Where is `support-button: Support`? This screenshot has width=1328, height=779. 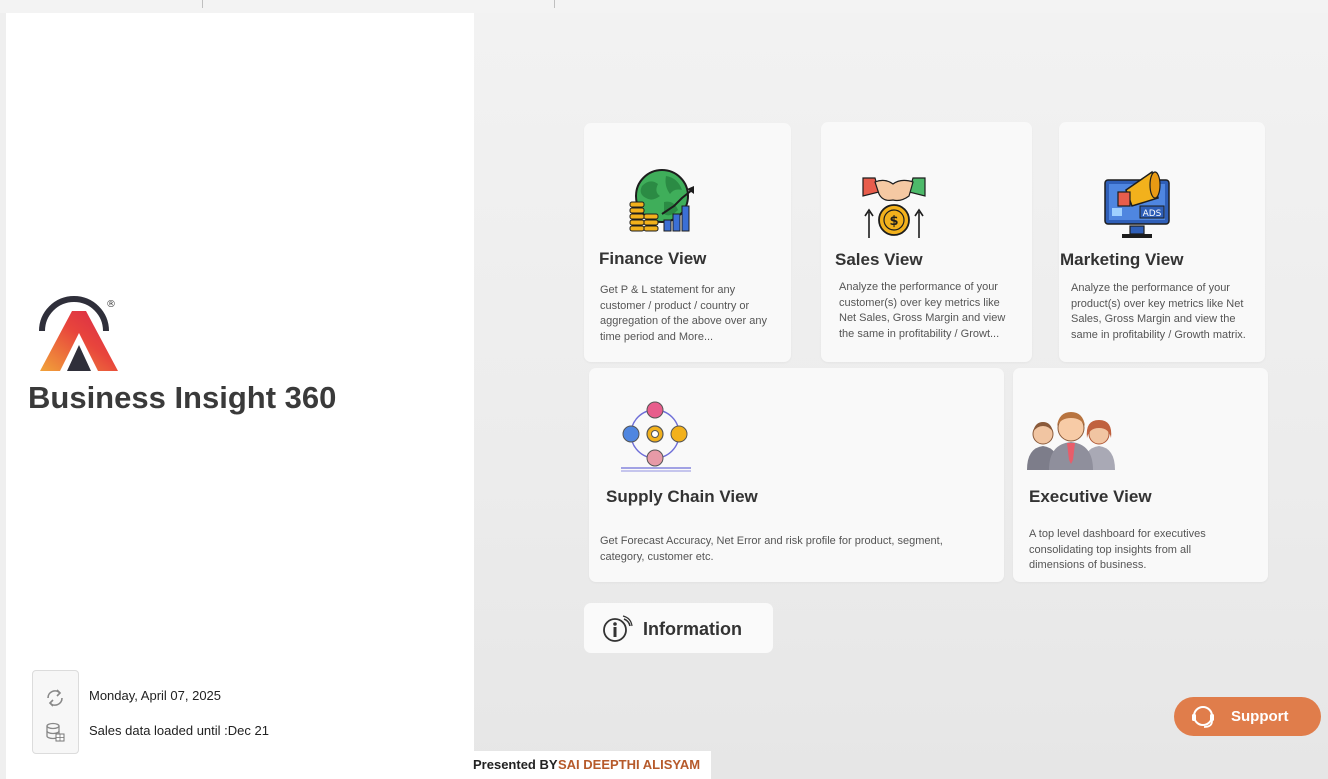
support-button: Support is located at coordinates (1247, 716).